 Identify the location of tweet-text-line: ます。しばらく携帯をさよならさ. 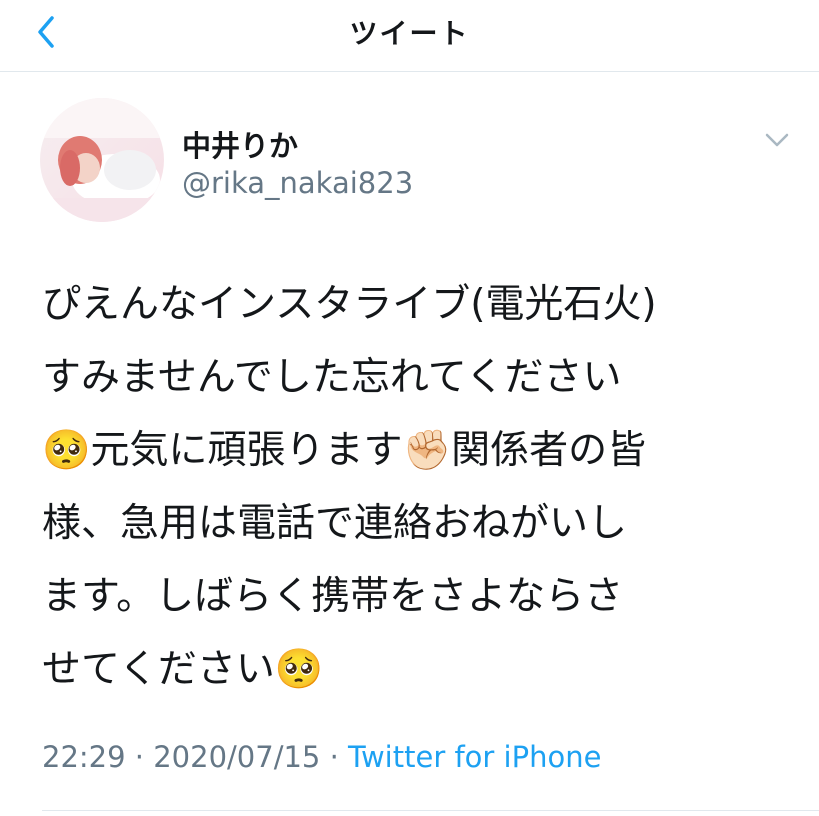
(333, 596).